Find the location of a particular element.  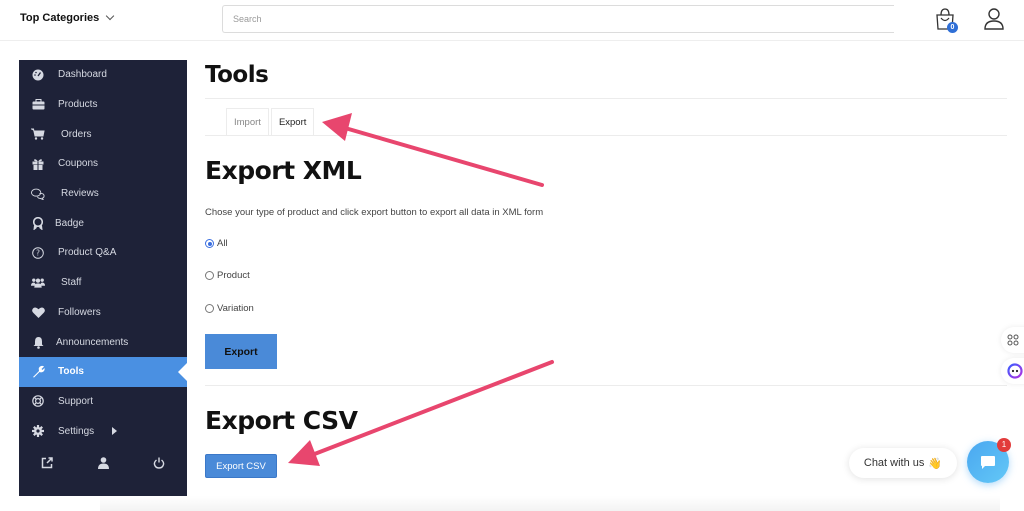

award-icon is located at coordinates (38, 223).